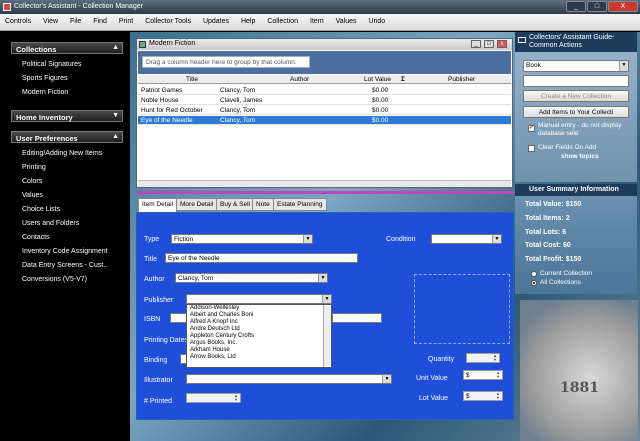 Image resolution: width=640 pixels, height=441 pixels. I want to click on list-item: Appleton Century Crofts, so click(259, 336).